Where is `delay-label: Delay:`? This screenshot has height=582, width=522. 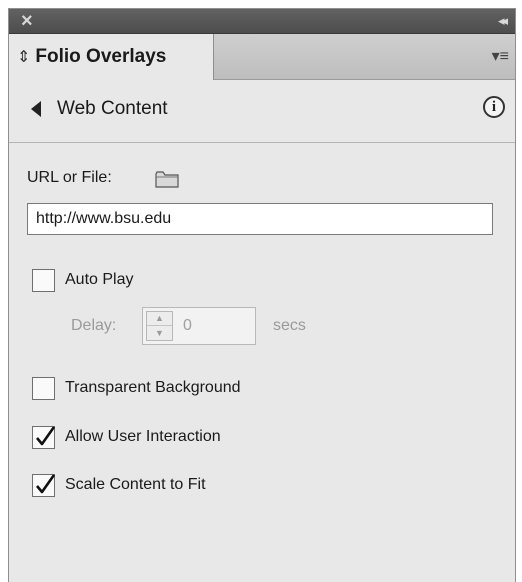
delay-label: Delay: is located at coordinates (94, 325).